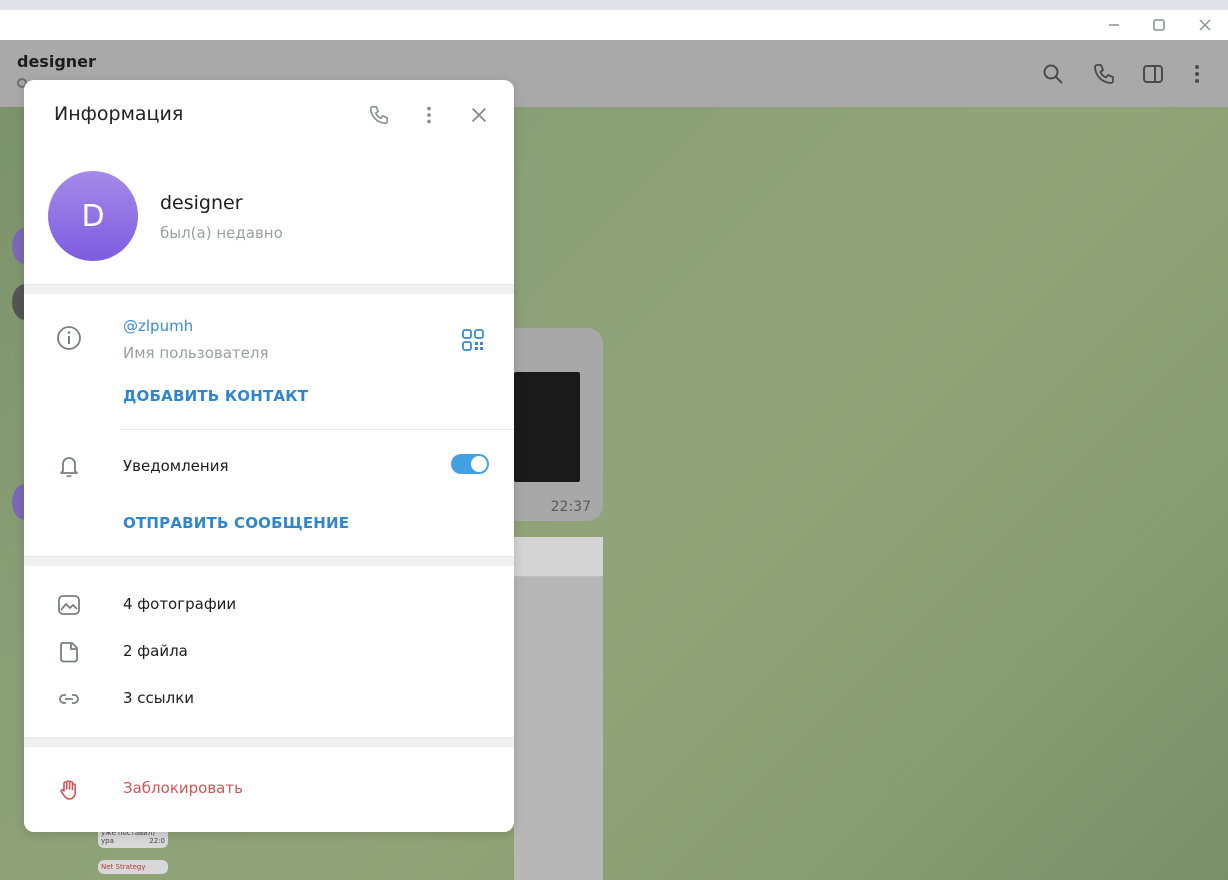 The height and width of the screenshot is (880, 1228). I want to click on profile-name: designer, so click(201, 203).